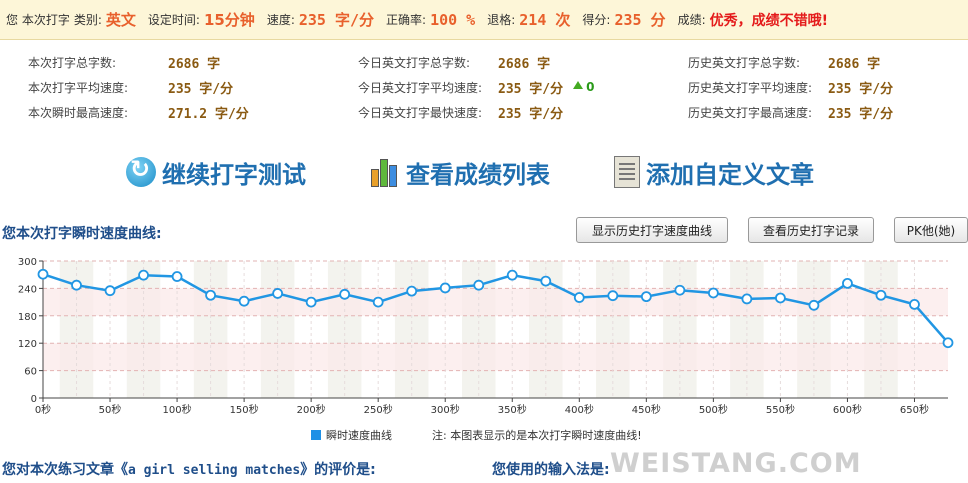 This screenshot has height=483, width=968. Describe the element at coordinates (627, 172) in the screenshot. I see `document-icon` at that location.